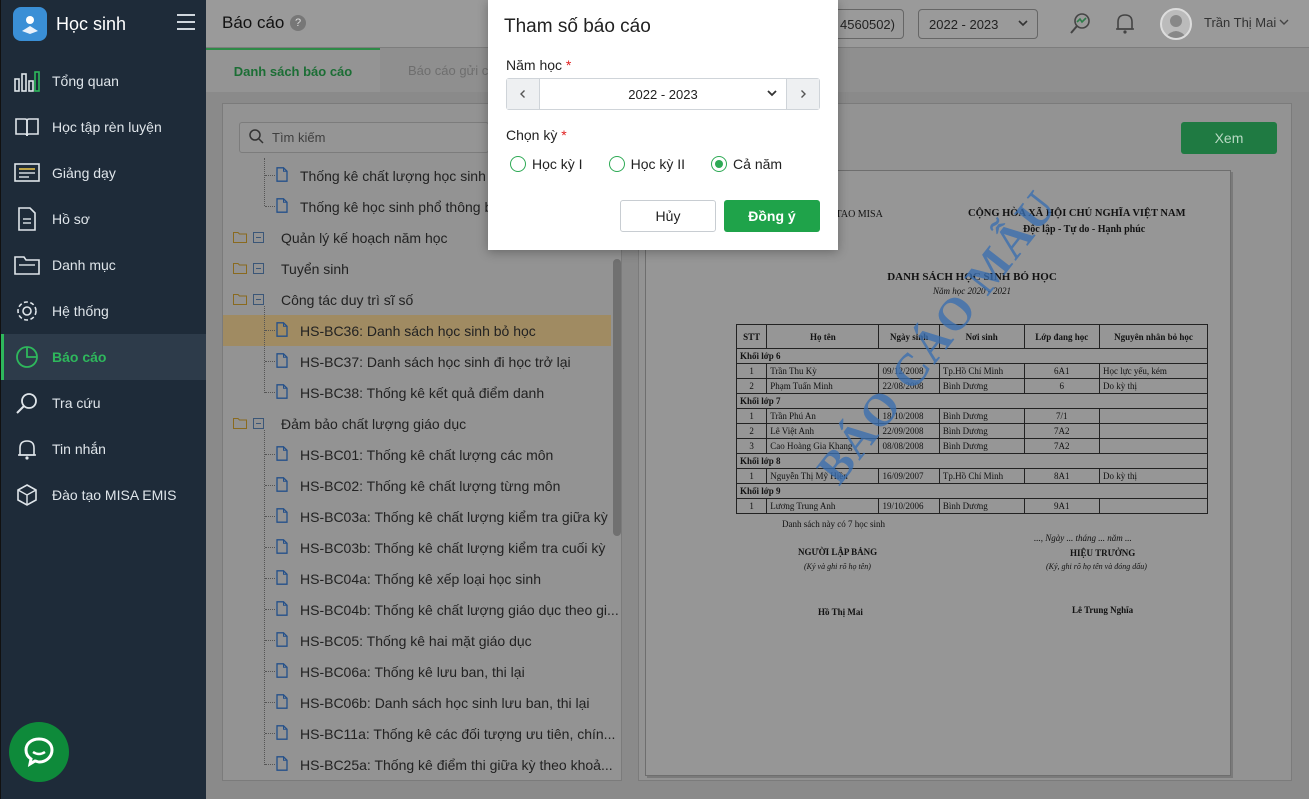  I want to click on preview-group-label: Khối lớp 6, so click(972, 356).